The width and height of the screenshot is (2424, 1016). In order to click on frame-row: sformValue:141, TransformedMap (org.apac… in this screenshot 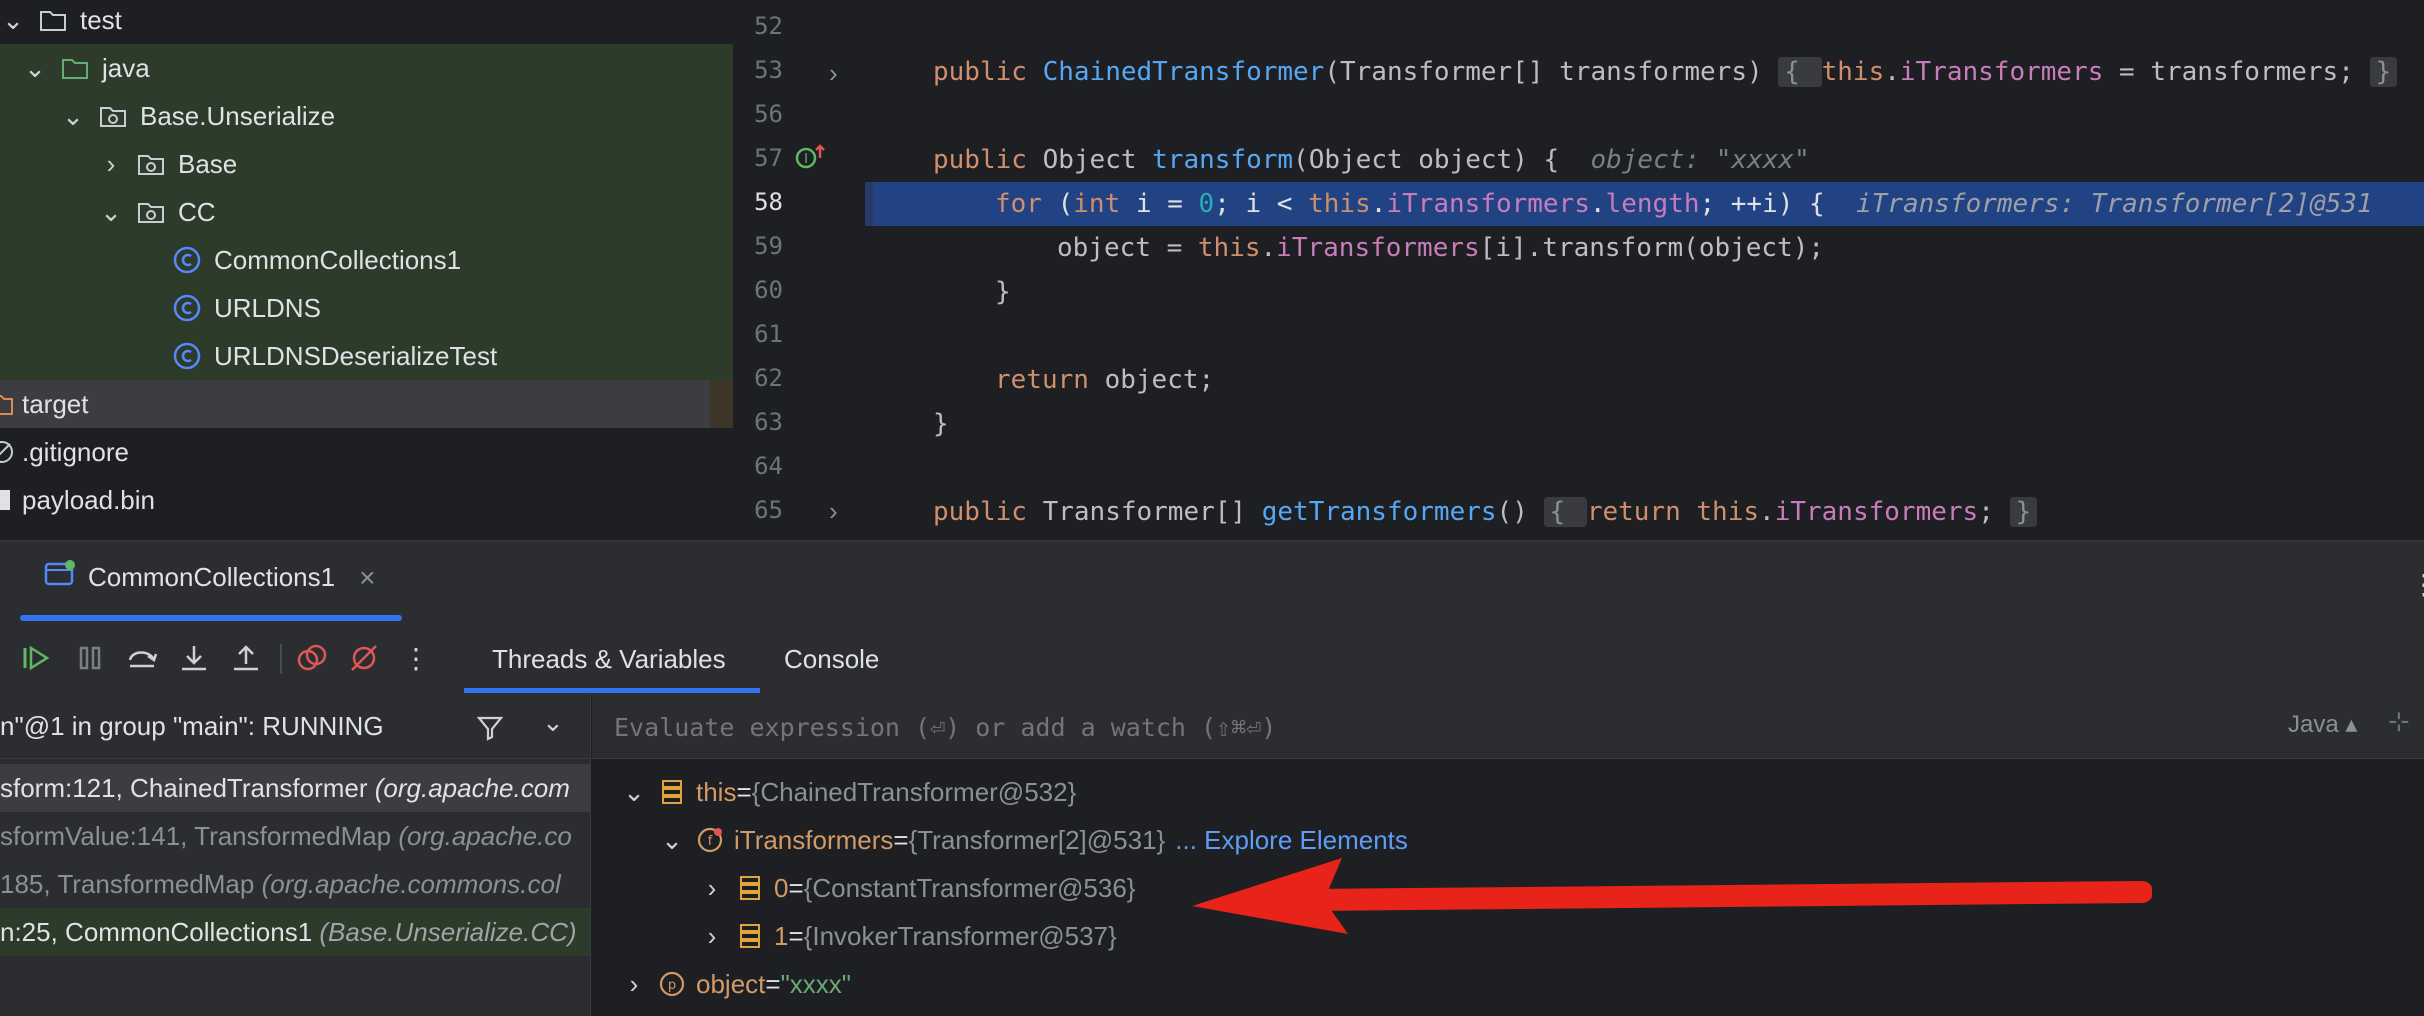, I will do `click(295, 836)`.